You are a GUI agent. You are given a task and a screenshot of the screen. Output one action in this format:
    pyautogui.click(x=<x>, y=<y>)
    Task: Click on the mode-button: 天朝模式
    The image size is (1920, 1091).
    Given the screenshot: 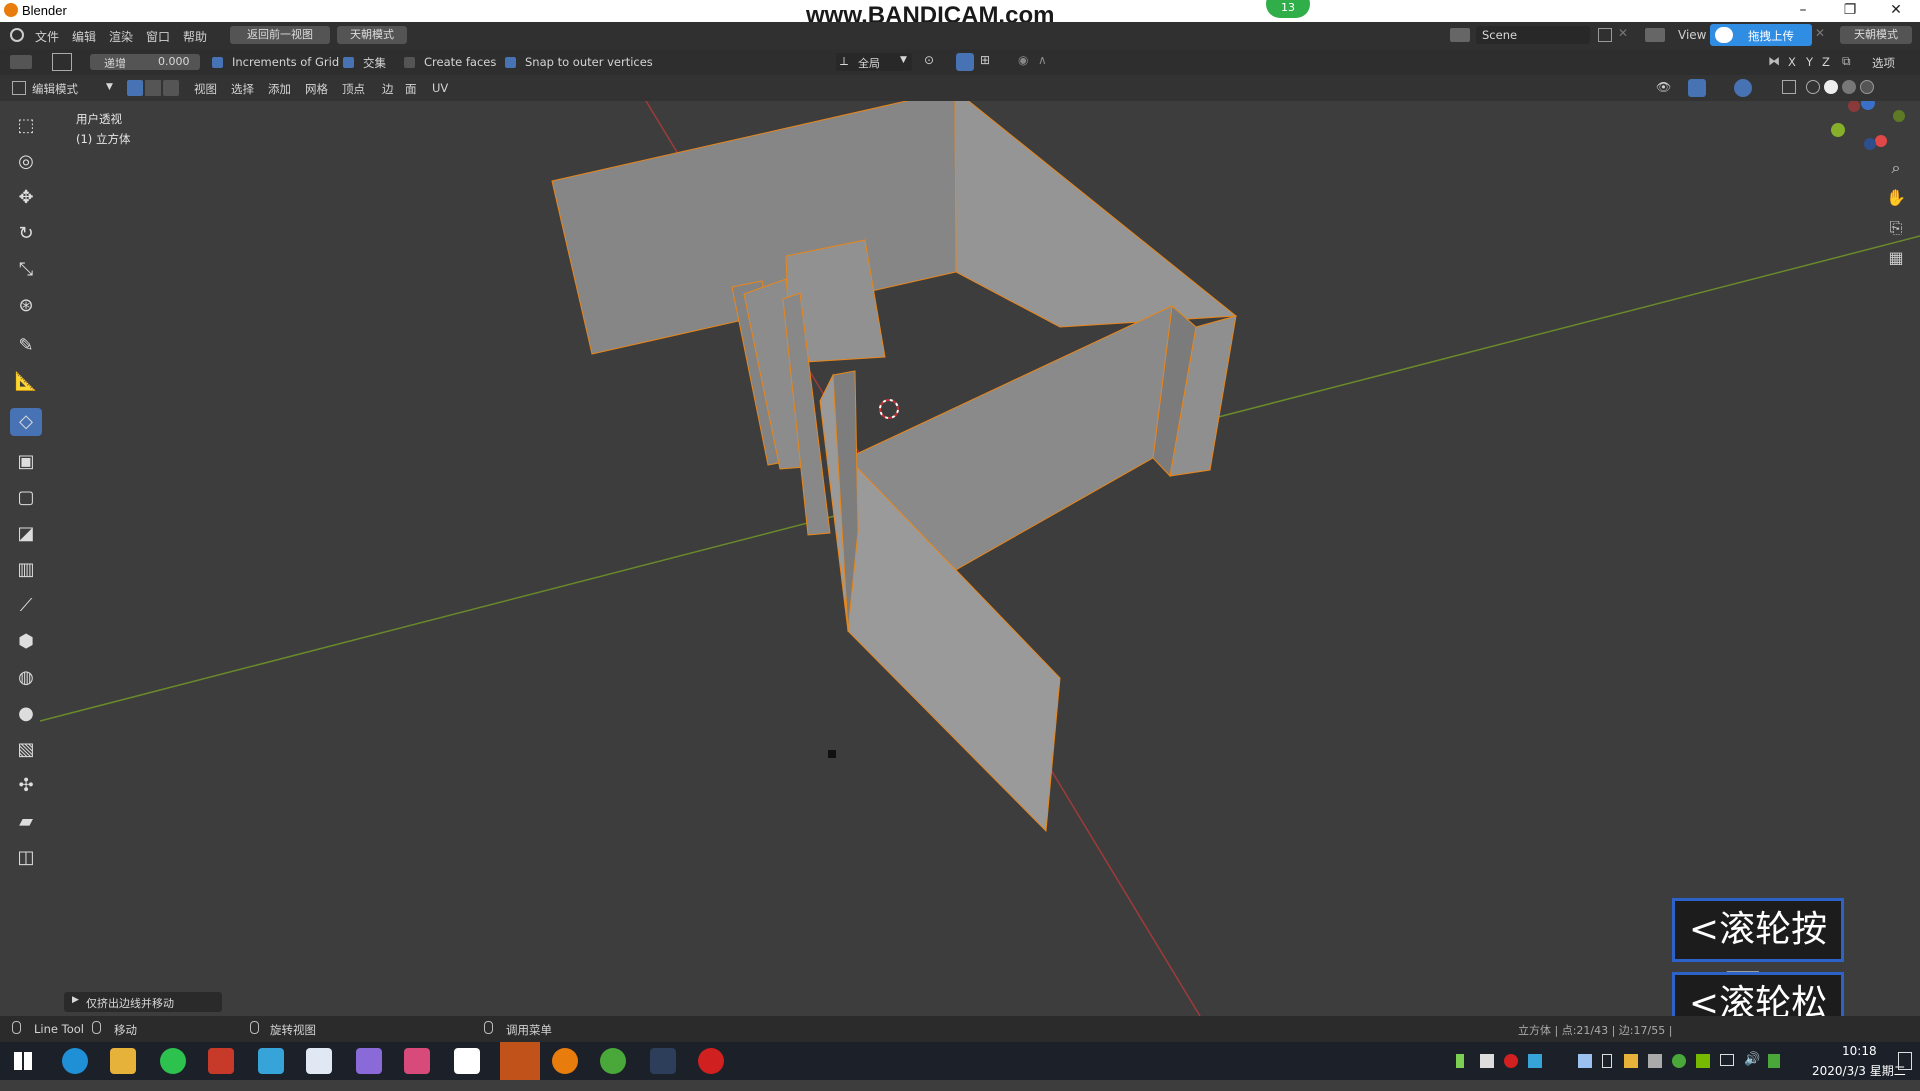 What is the action you would take?
    pyautogui.click(x=372, y=35)
    